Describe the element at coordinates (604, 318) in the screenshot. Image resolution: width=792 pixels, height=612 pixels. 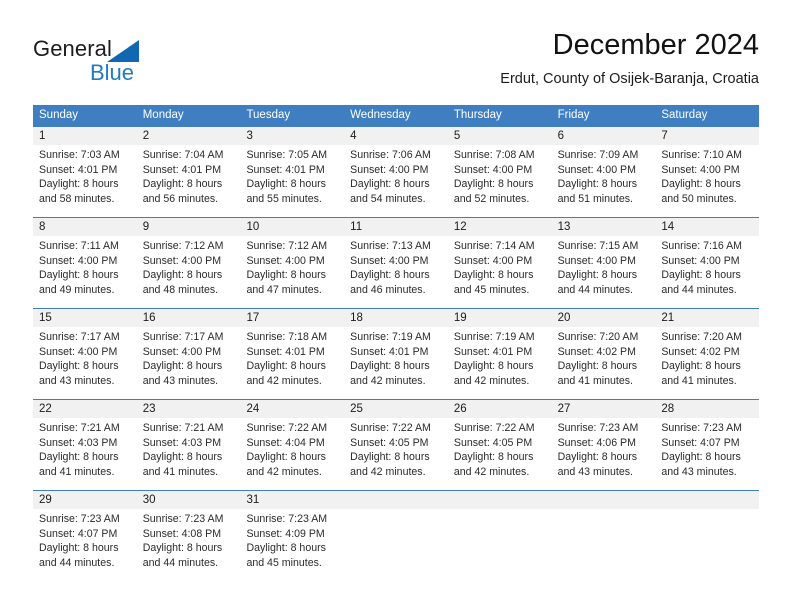
I see `day-number: 20` at that location.